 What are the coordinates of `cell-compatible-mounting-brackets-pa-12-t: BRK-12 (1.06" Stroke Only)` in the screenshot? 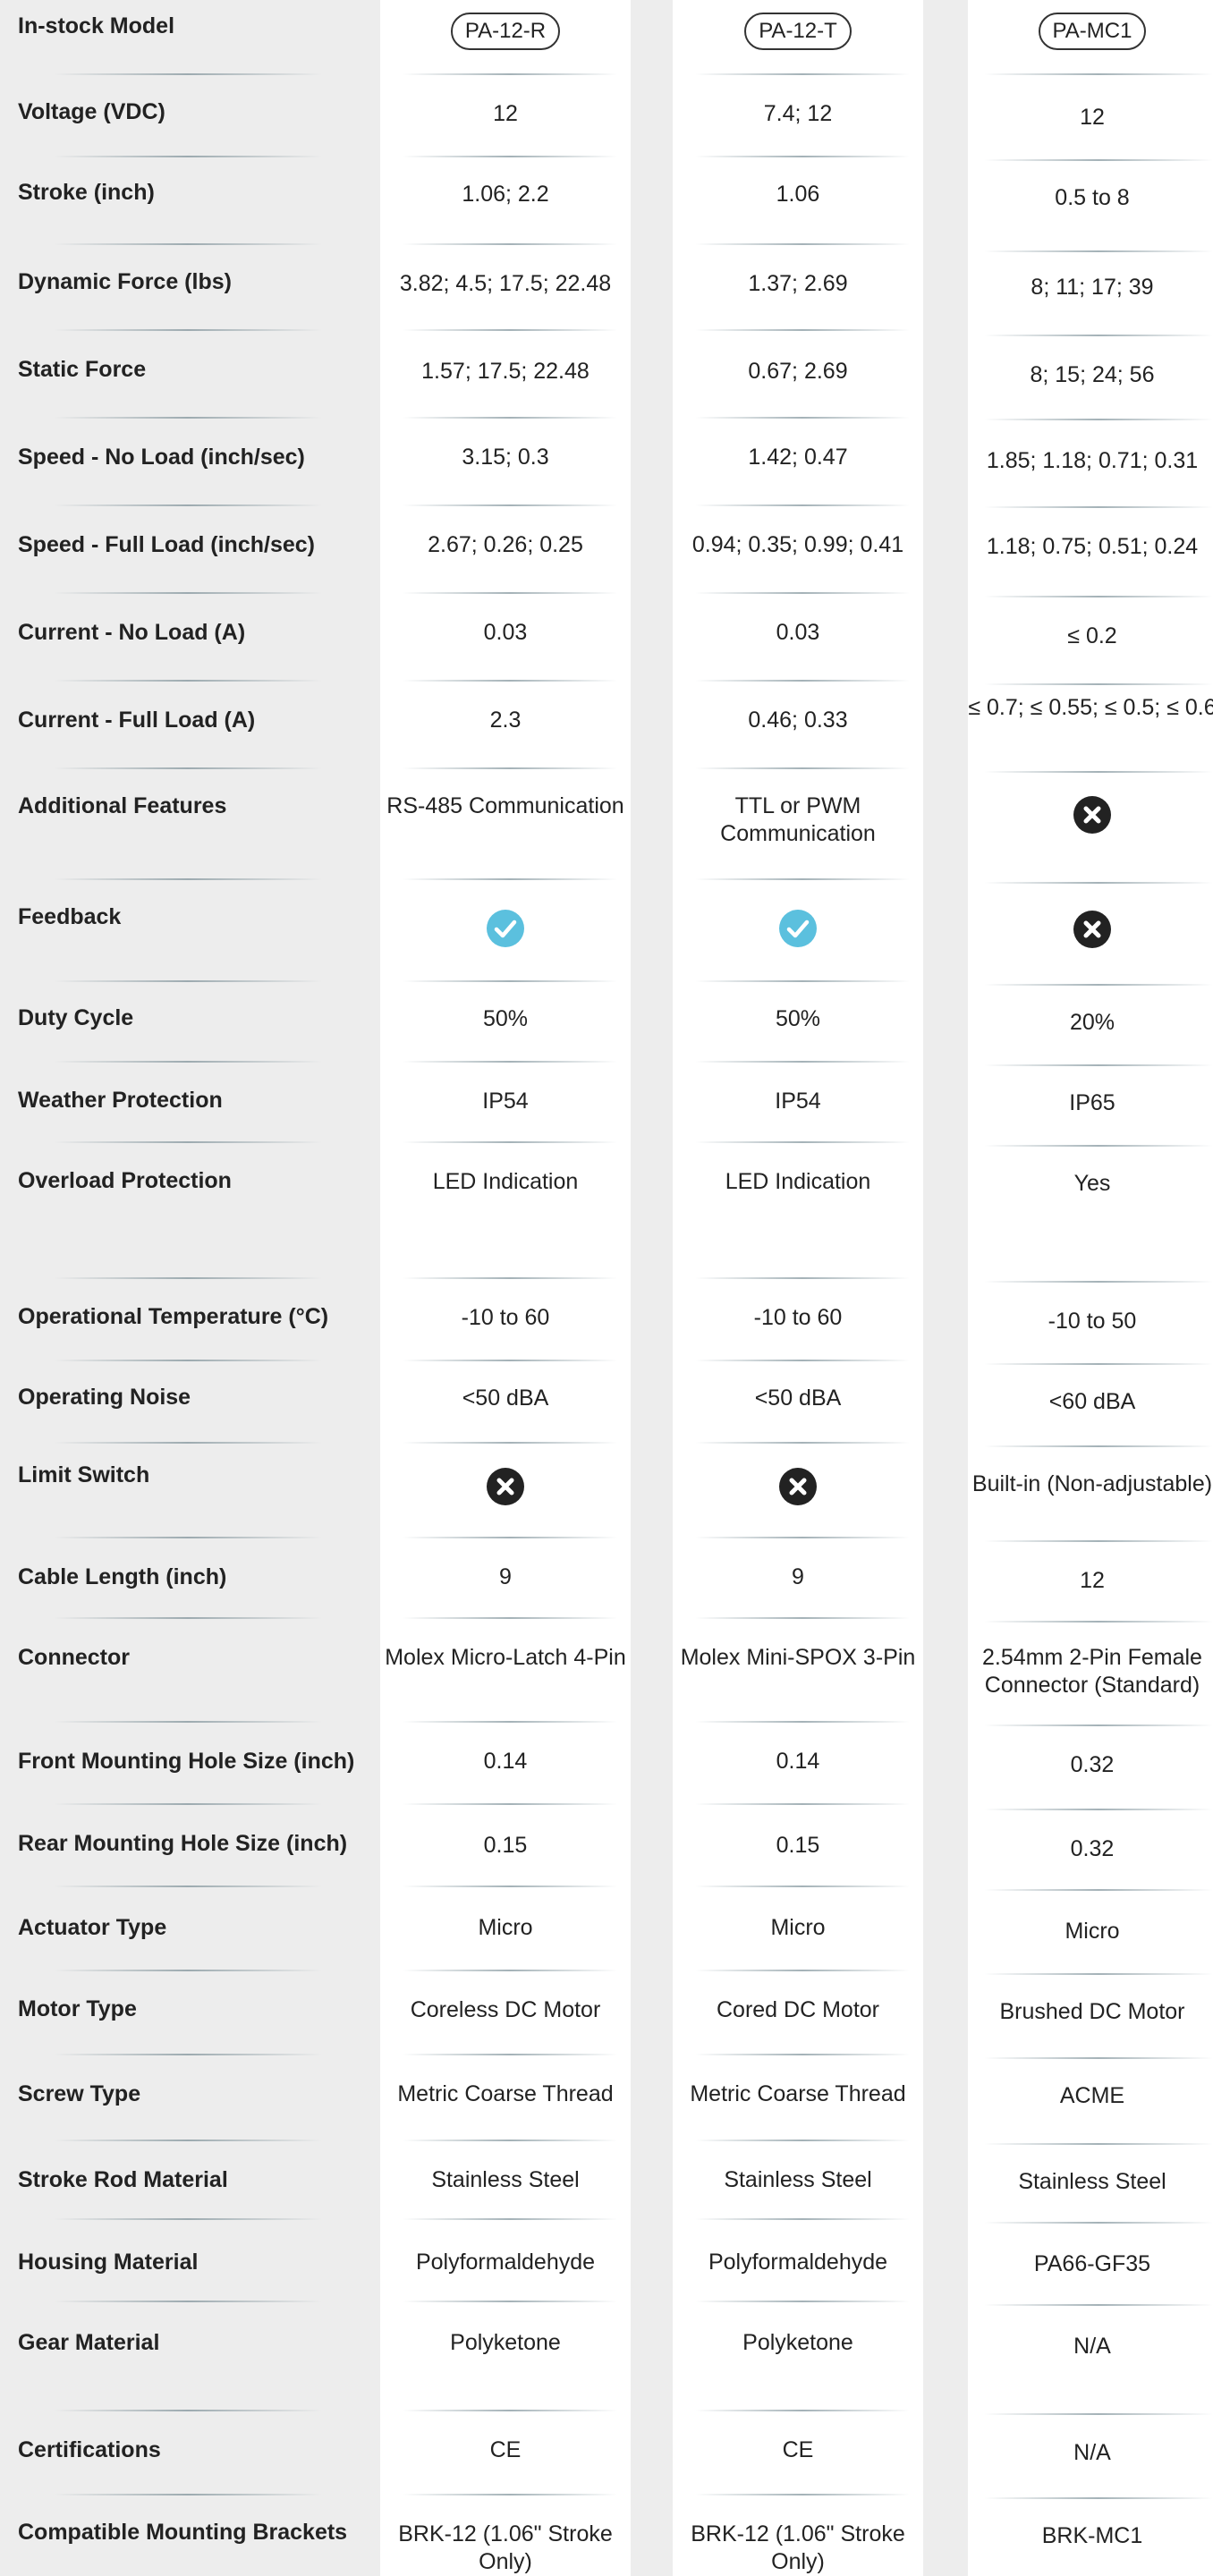 It's located at (798, 2547).